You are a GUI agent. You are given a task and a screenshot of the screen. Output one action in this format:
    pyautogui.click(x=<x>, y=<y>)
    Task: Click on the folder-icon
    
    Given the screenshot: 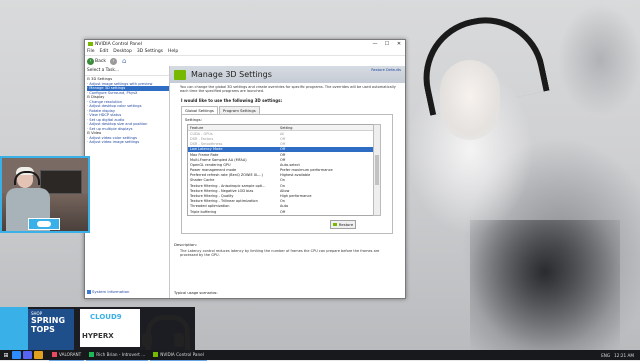 What is the action you would take?
    pyautogui.click(x=38, y=355)
    